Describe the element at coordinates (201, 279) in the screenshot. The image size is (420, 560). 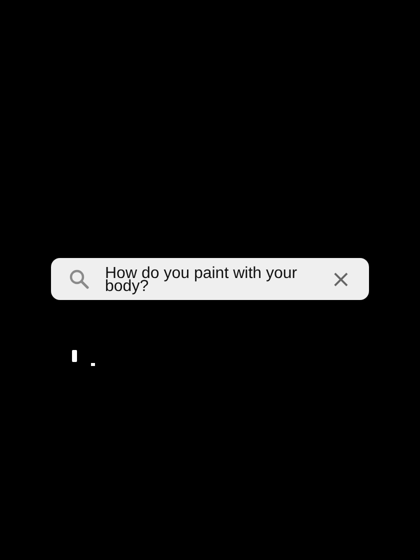
I see `search-query: How do you paint with your body?` at that location.